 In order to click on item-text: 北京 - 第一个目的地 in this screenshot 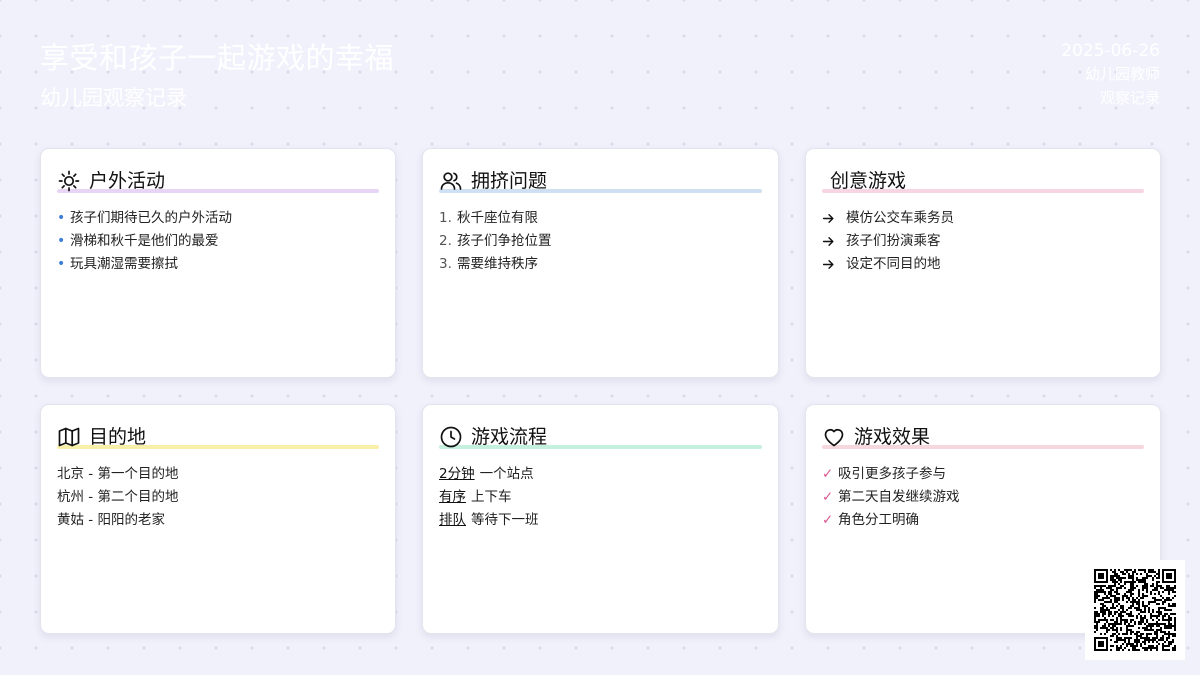, I will do `click(118, 474)`.